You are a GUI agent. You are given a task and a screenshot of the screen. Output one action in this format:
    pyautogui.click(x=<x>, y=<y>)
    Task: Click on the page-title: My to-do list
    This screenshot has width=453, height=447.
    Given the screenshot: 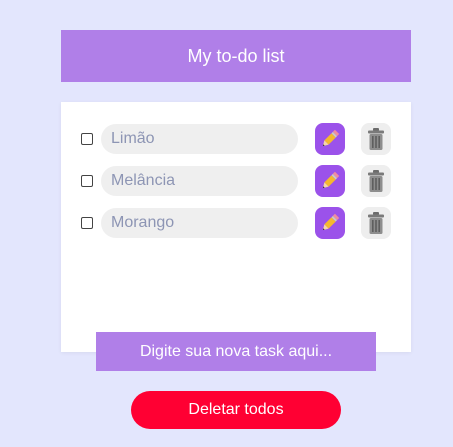 What is the action you would take?
    pyautogui.click(x=236, y=55)
    